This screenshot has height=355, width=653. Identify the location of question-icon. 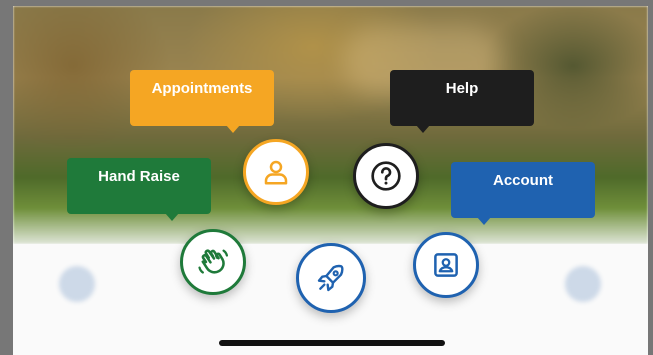
(386, 176).